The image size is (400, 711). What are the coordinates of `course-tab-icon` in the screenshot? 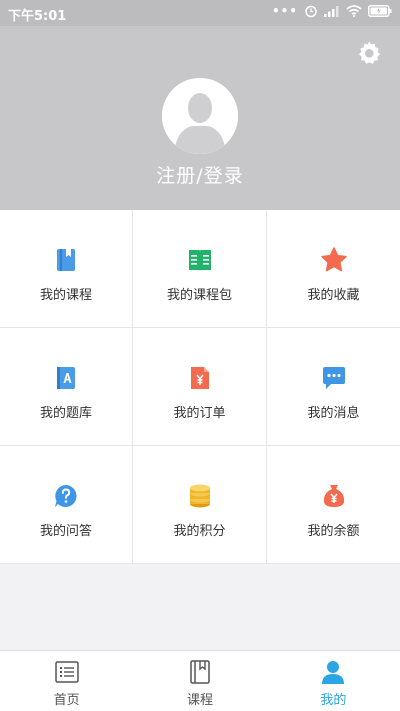 It's located at (200, 672).